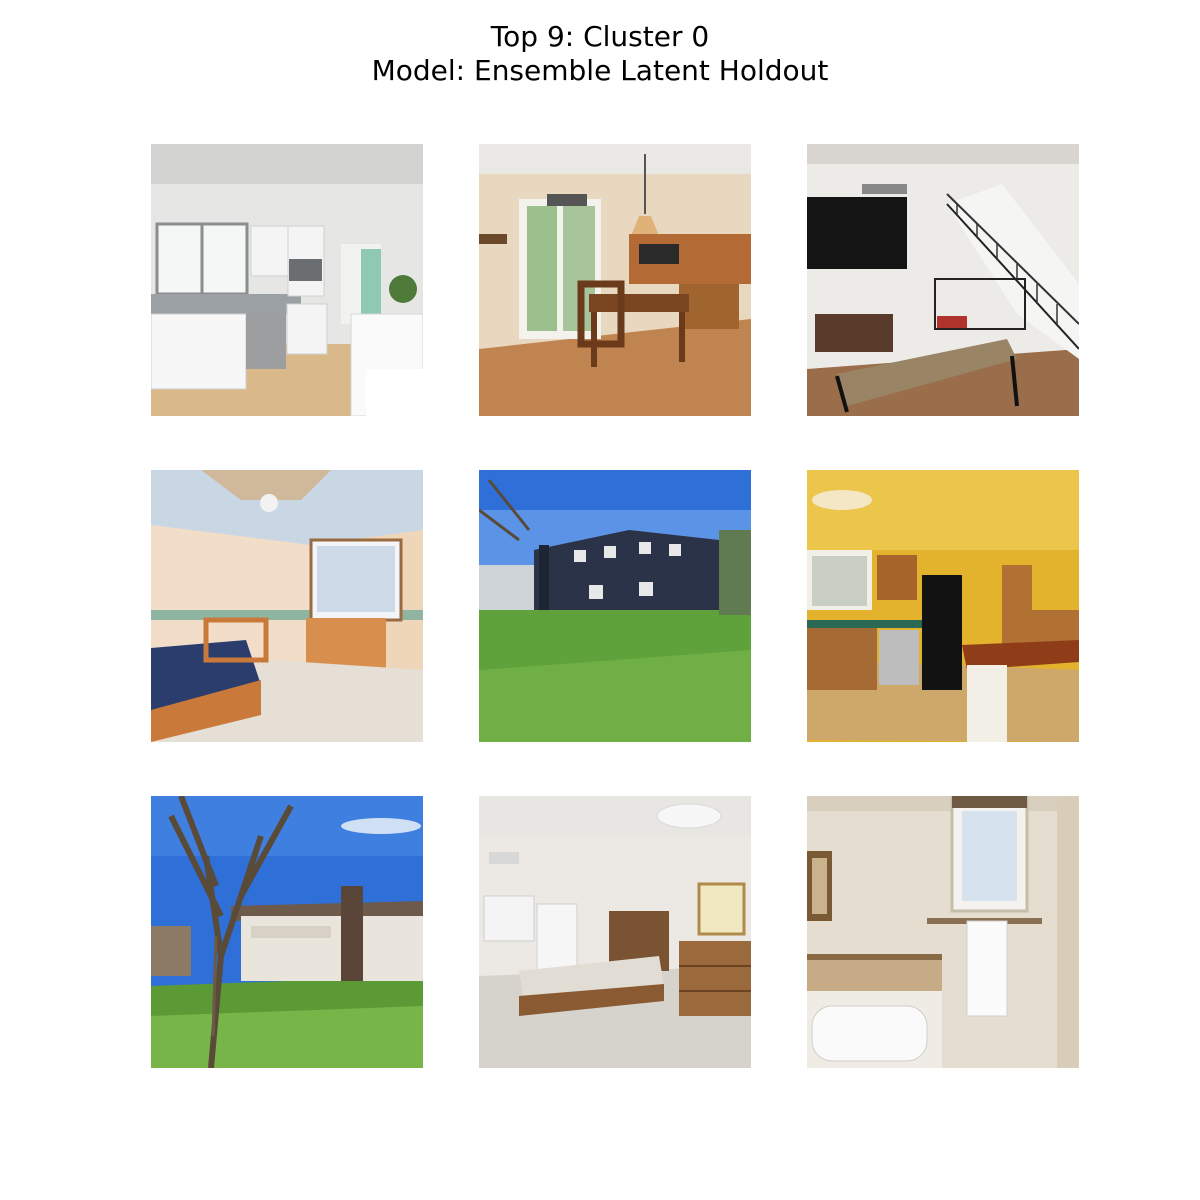  What do you see at coordinates (600, 70) in the screenshot?
I see `figure-subtitle: Model: Ensemble Latent Holdout` at bounding box center [600, 70].